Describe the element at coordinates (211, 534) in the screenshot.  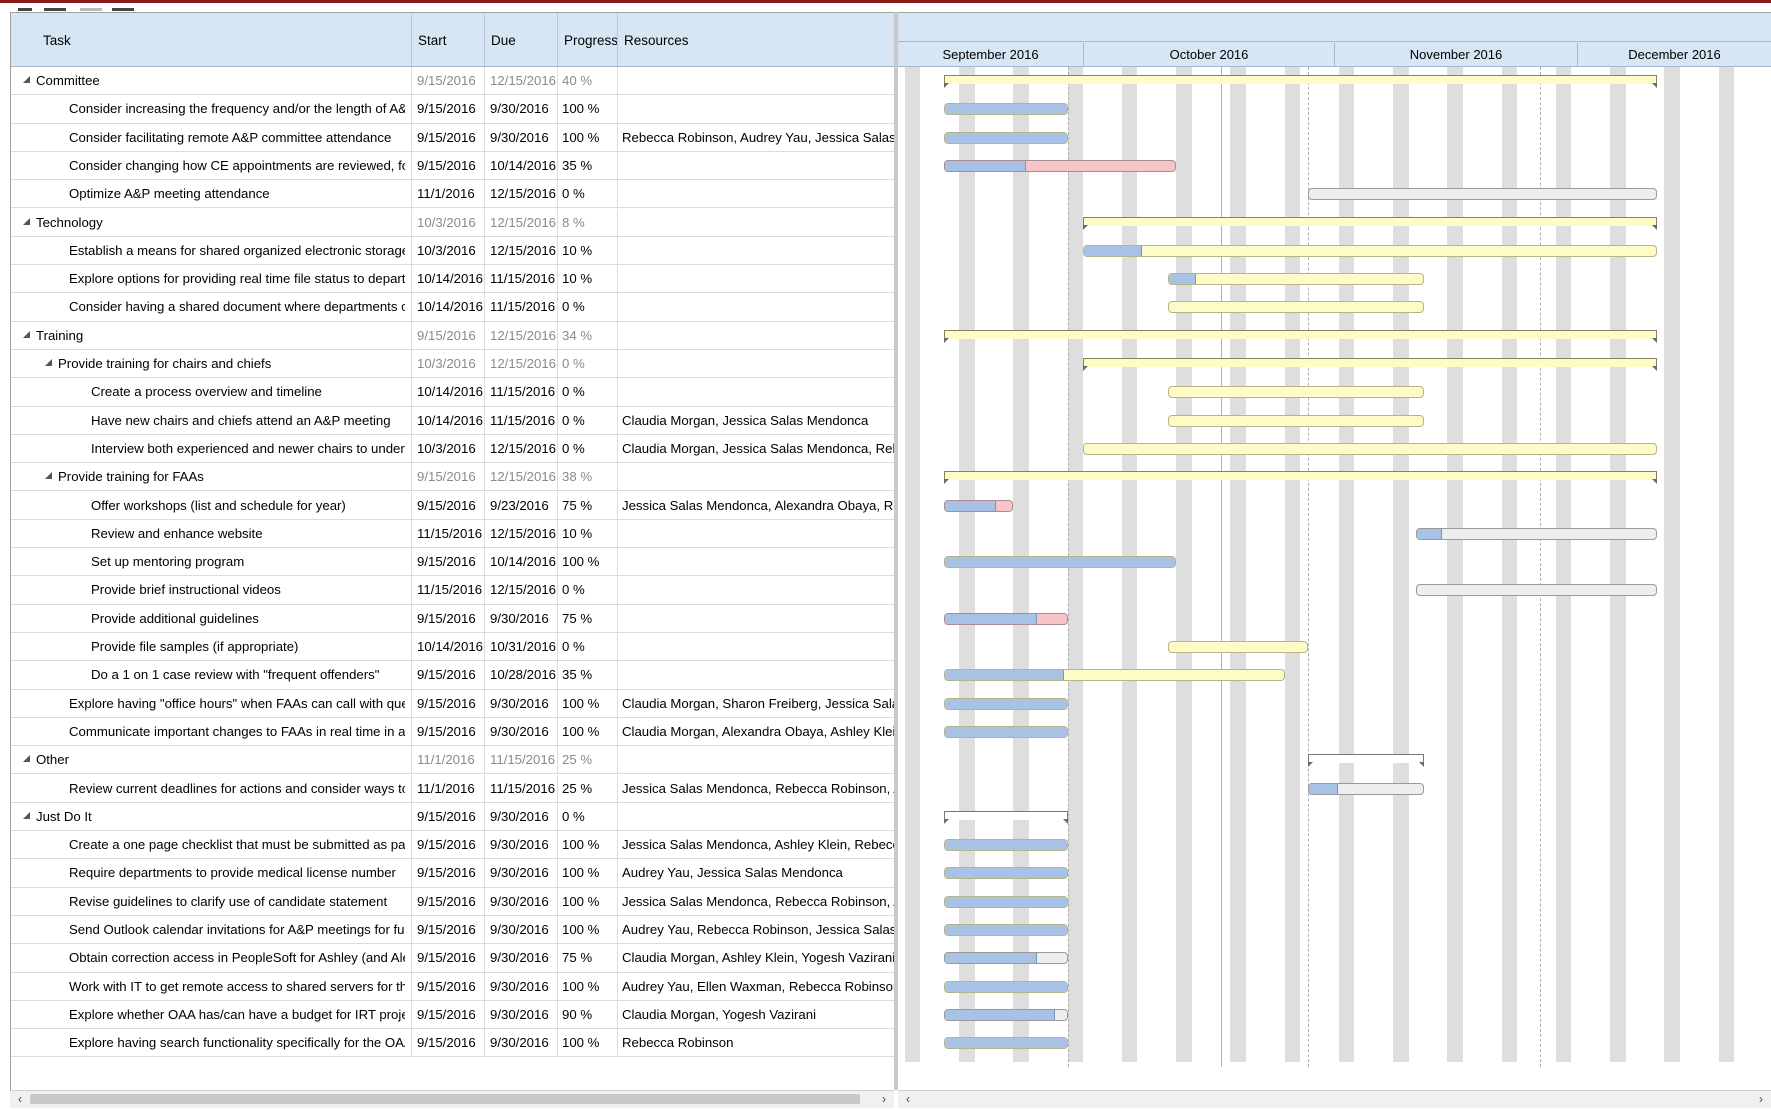
I see `task-cell: Review and enhance website` at that location.